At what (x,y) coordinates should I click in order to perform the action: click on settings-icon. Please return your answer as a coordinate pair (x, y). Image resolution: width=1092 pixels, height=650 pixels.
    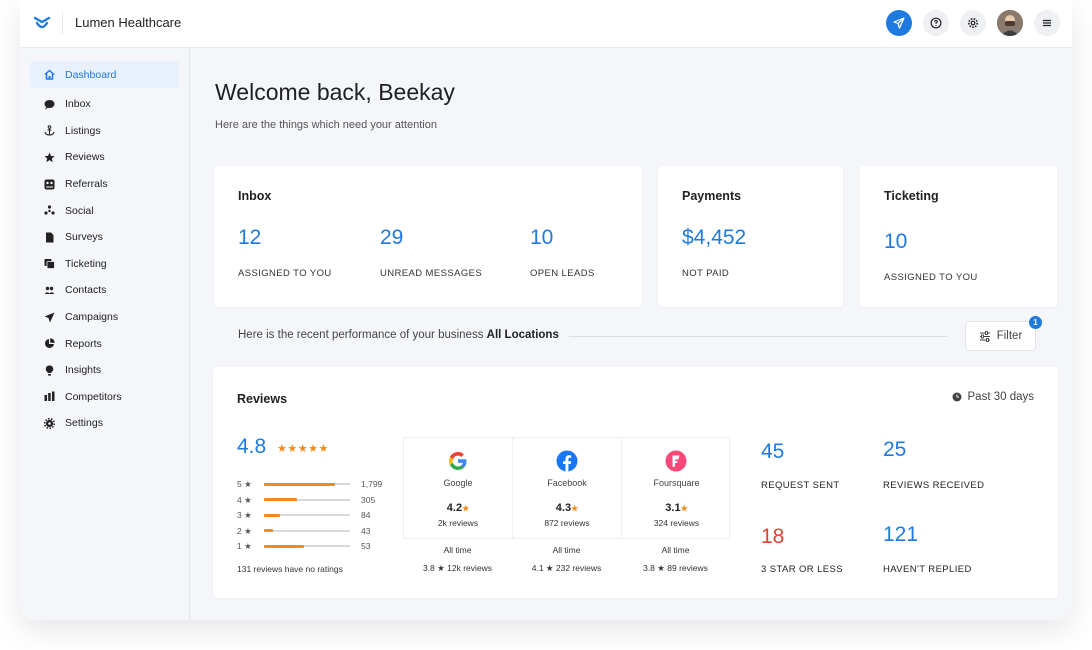
    Looking at the image, I should click on (973, 23).